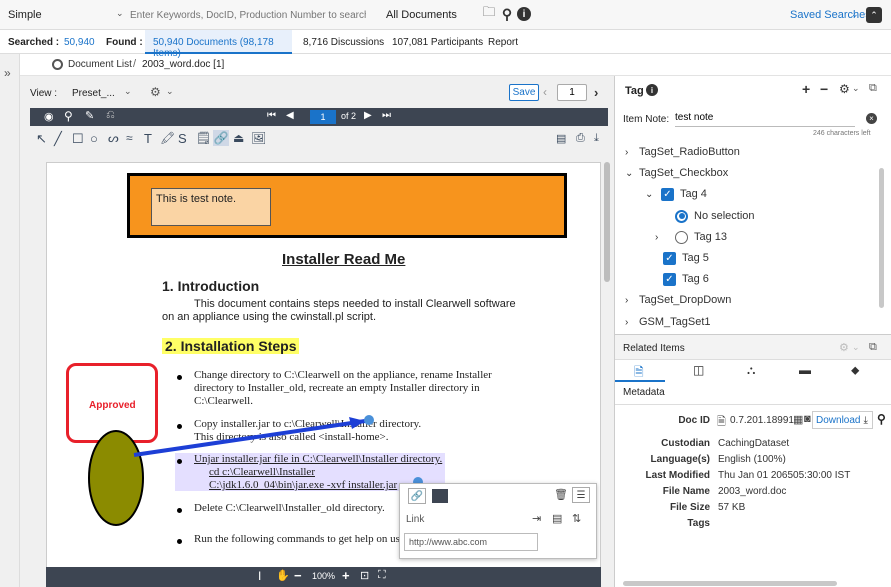 This screenshot has height=587, width=891. Describe the element at coordinates (471, 542) in the screenshot. I see `link-url-input` at that location.